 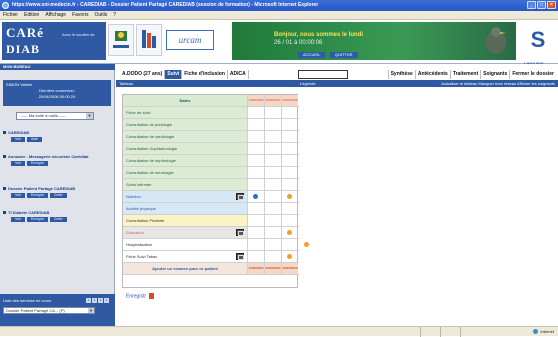 I want to click on grid-row-label: Soins infirmier, so click(x=185, y=184).